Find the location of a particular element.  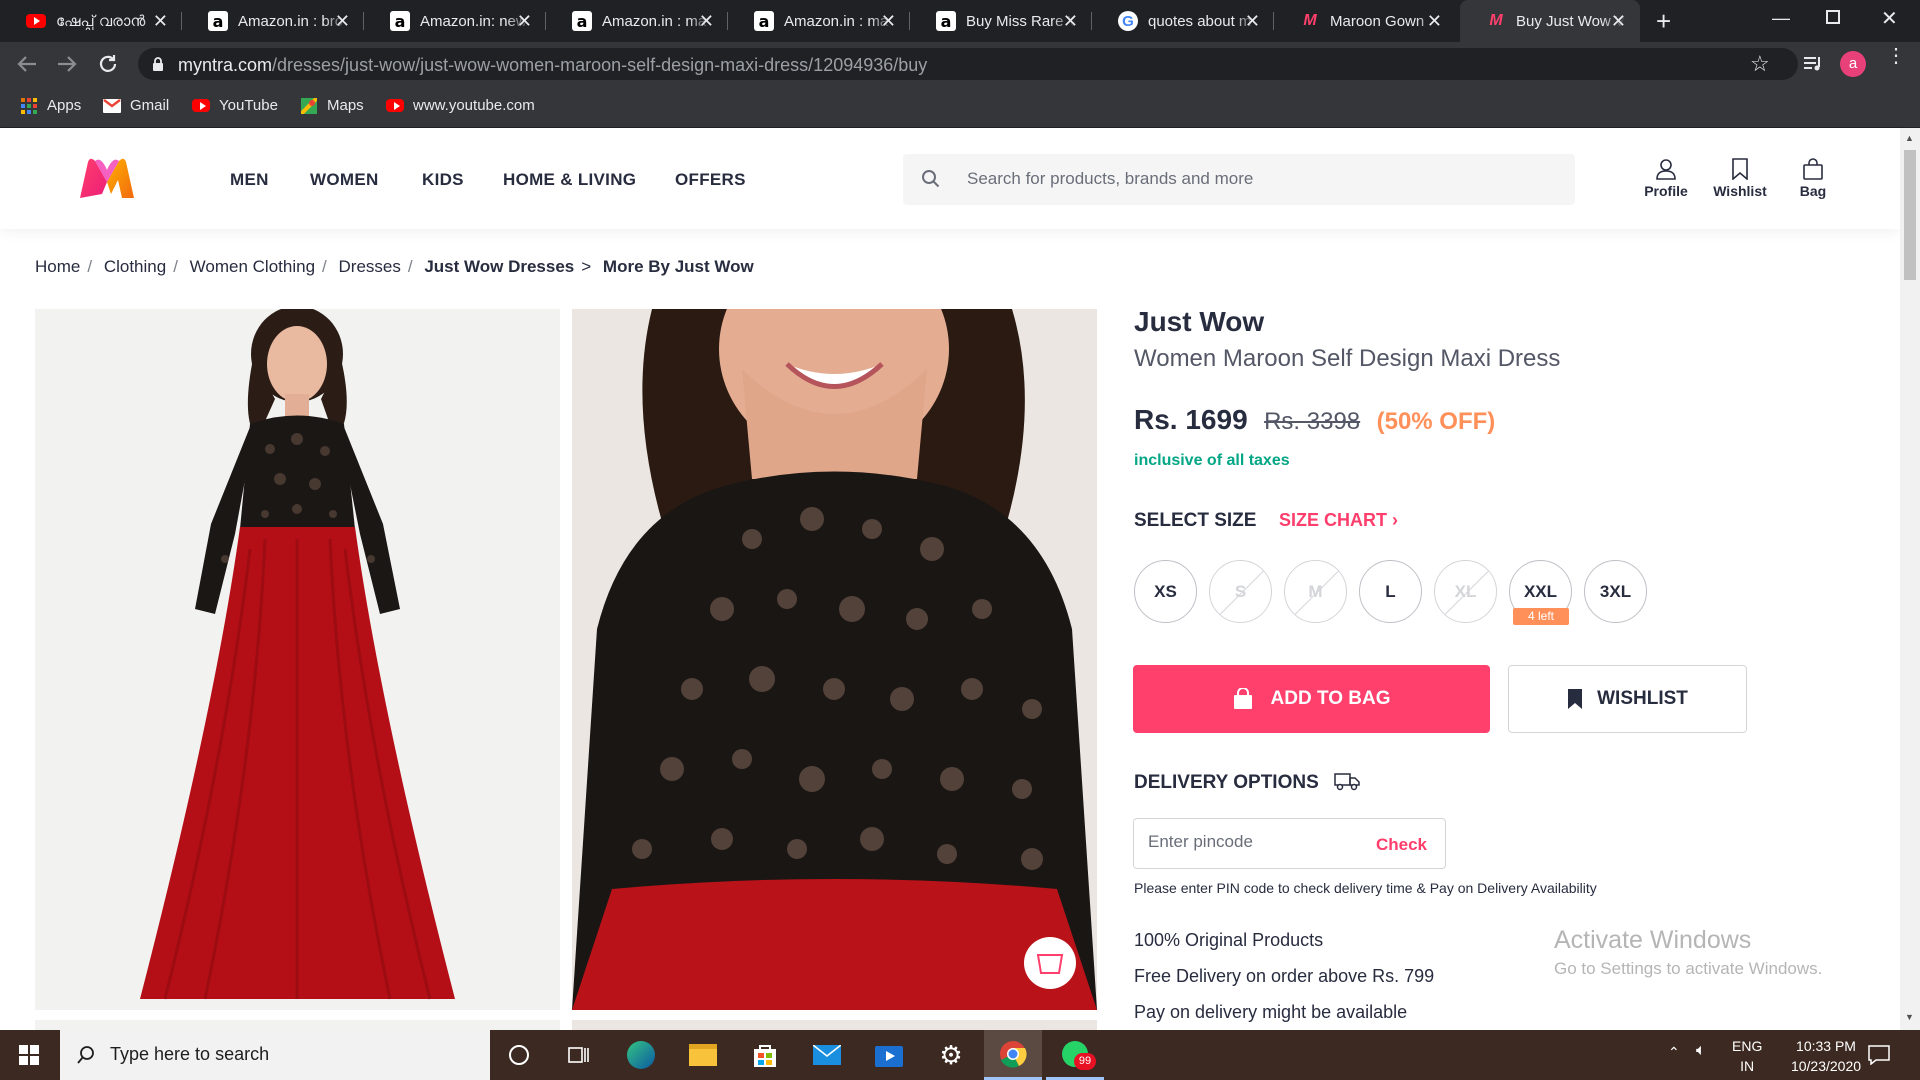

feature-pay-on-delivery: Pay on delivery might be available is located at coordinates (1271, 1012).